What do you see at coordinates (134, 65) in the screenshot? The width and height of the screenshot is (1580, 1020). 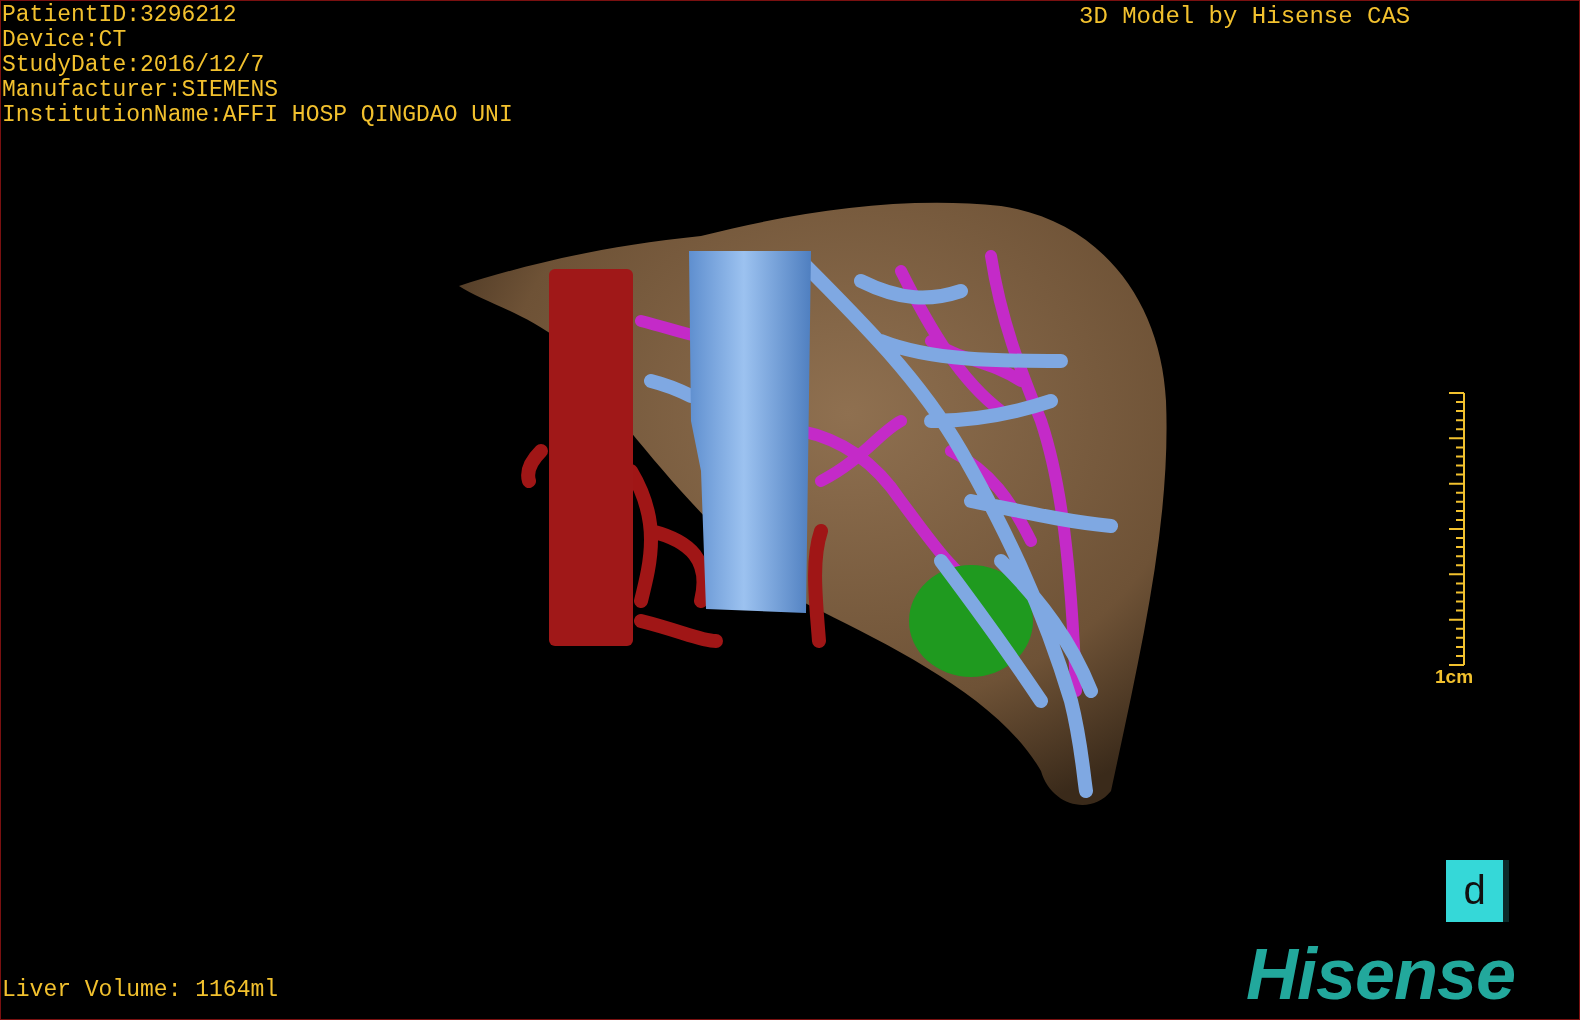 I see `study-info-line: StudyDate:2016/12/7` at bounding box center [134, 65].